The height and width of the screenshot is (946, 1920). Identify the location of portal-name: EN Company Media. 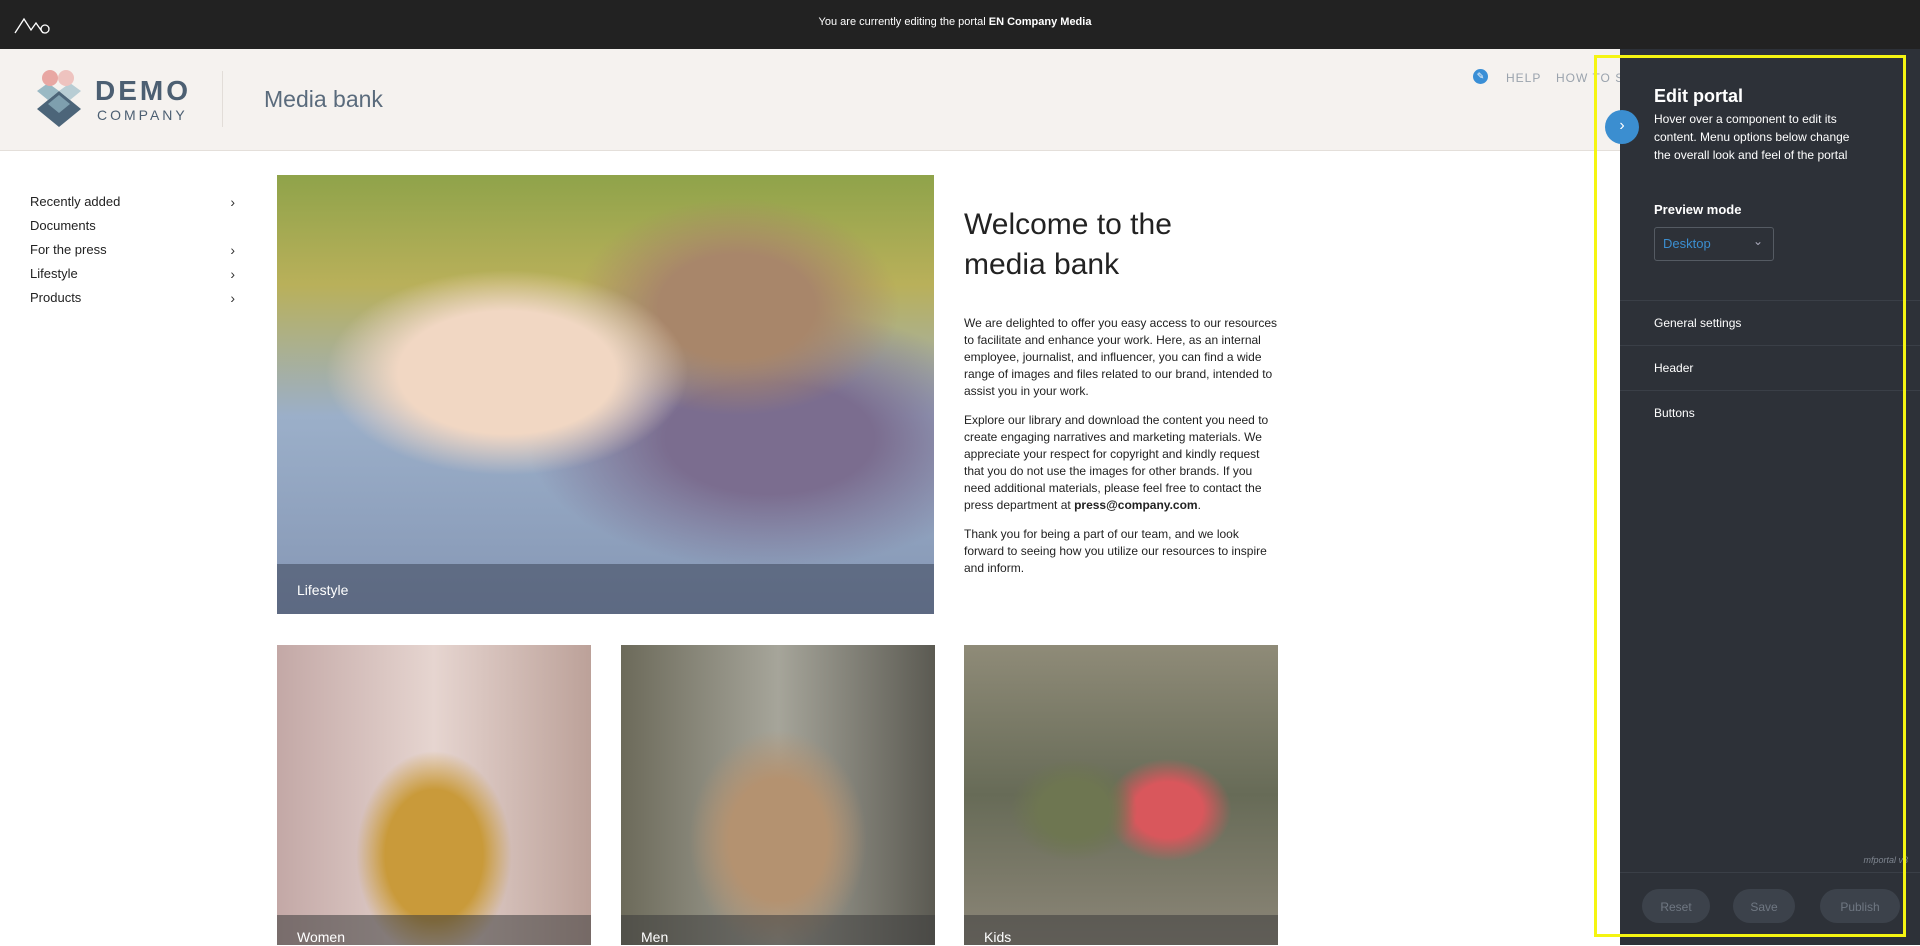
(1040, 22).